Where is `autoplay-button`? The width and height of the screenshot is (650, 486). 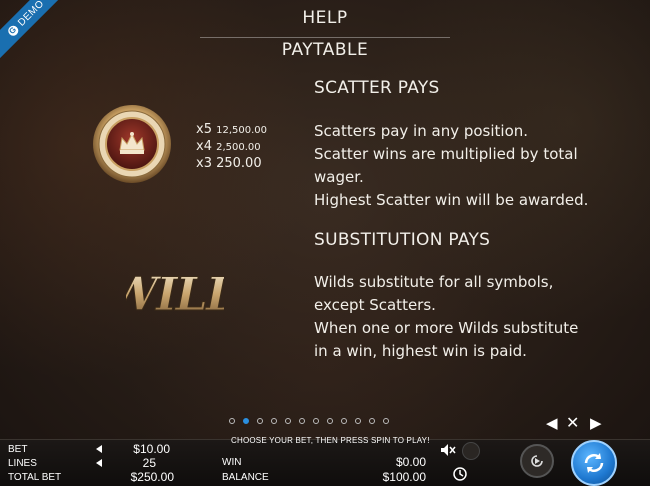 autoplay-button is located at coordinates (537, 461).